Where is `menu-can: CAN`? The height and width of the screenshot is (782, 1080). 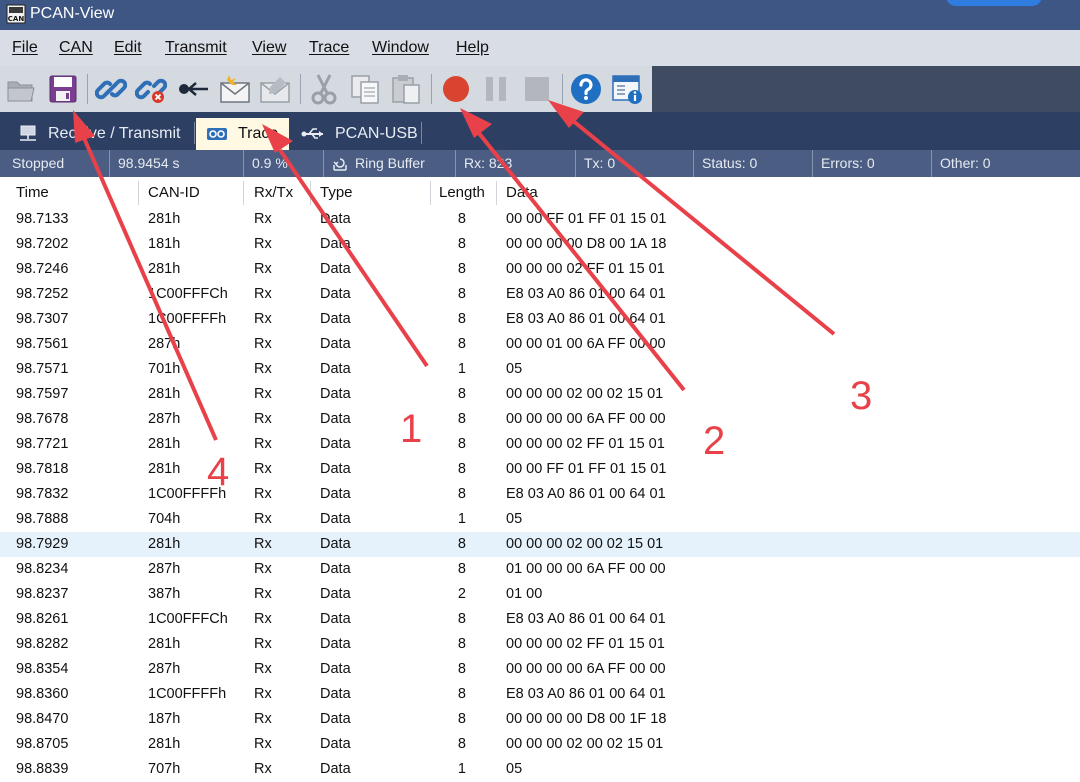 menu-can: CAN is located at coordinates (76, 48).